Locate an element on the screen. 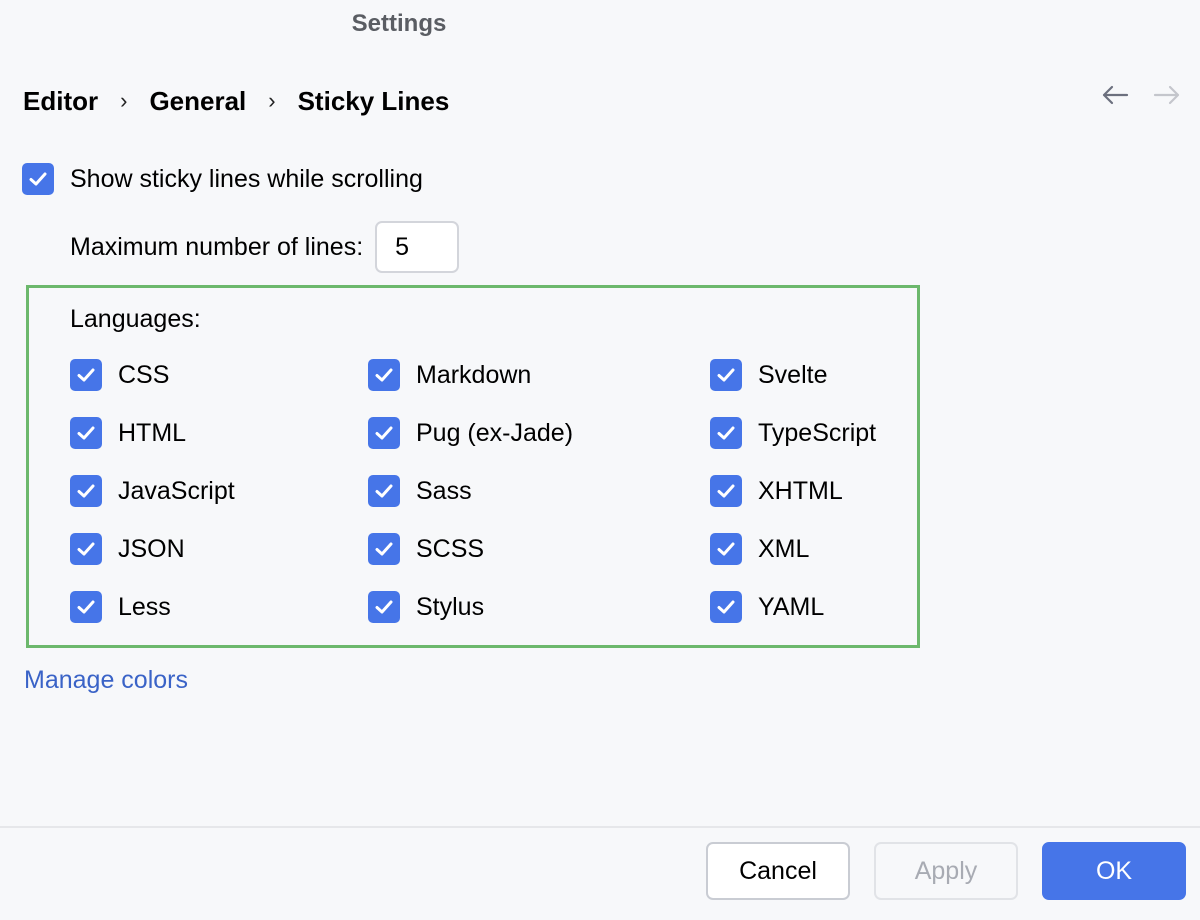 The height and width of the screenshot is (920, 1200). forward-button is located at coordinates (1167, 95).